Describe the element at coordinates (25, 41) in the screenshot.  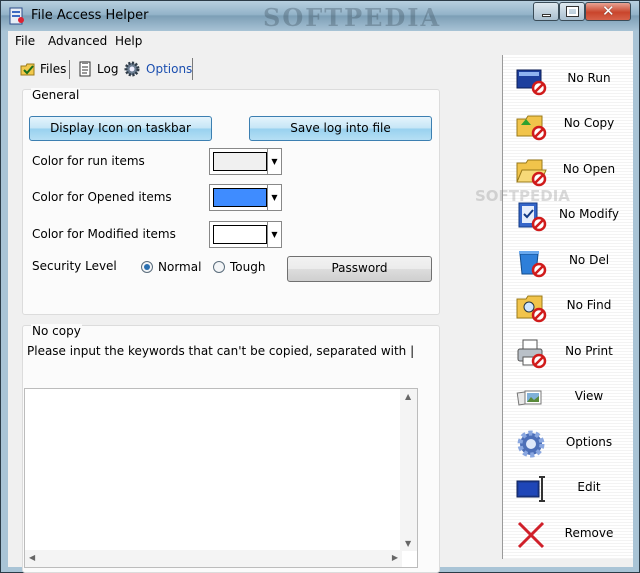
I see `menu-file: File` at that location.